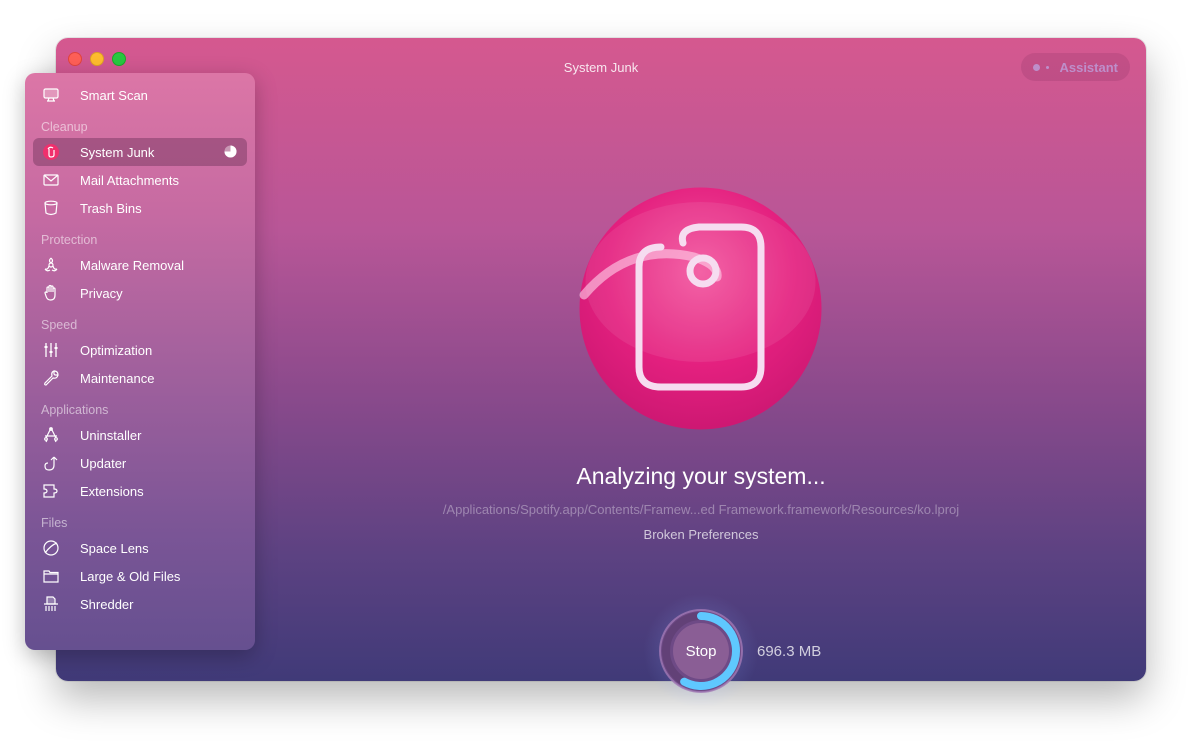  I want to click on sidebar-item-label: System Junk, so click(117, 152).